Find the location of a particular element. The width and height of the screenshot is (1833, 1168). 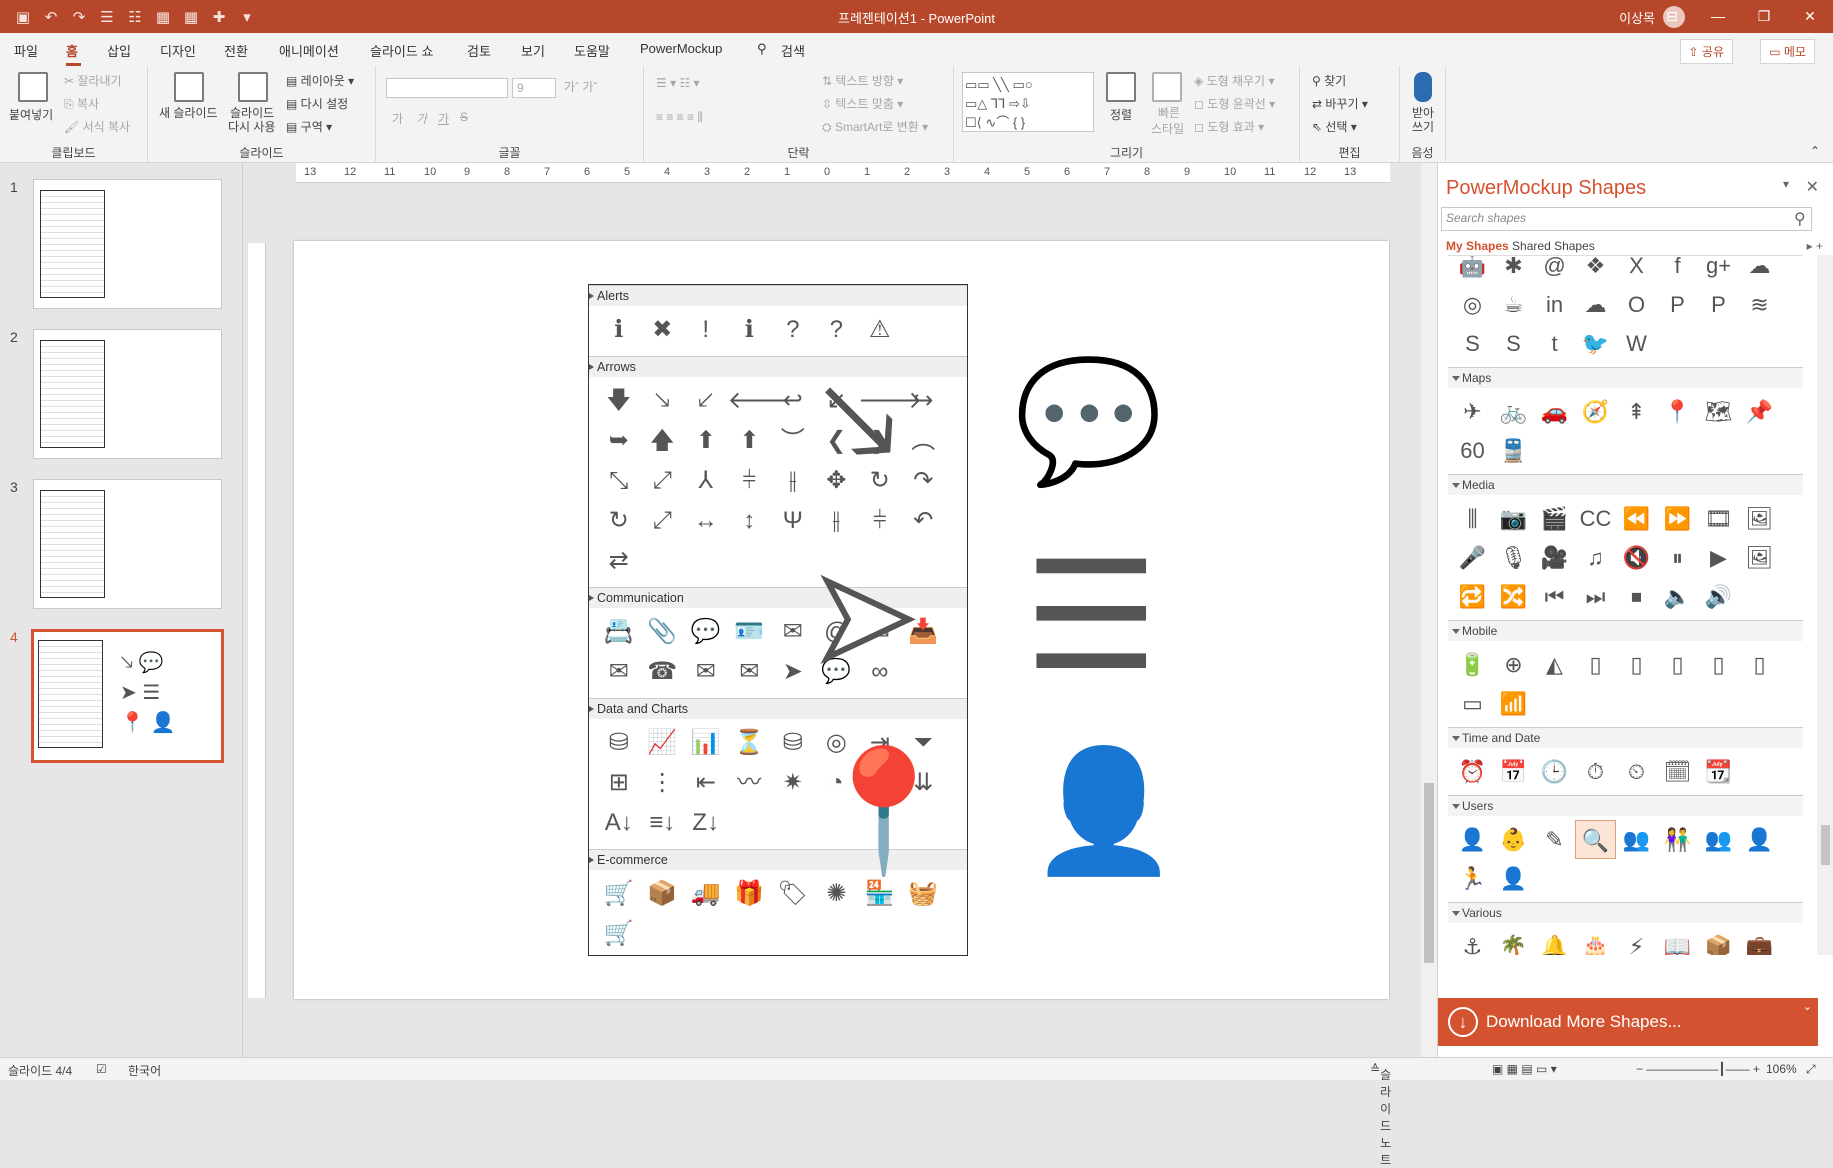

proofing-icon: ☑ is located at coordinates (101, 1069).